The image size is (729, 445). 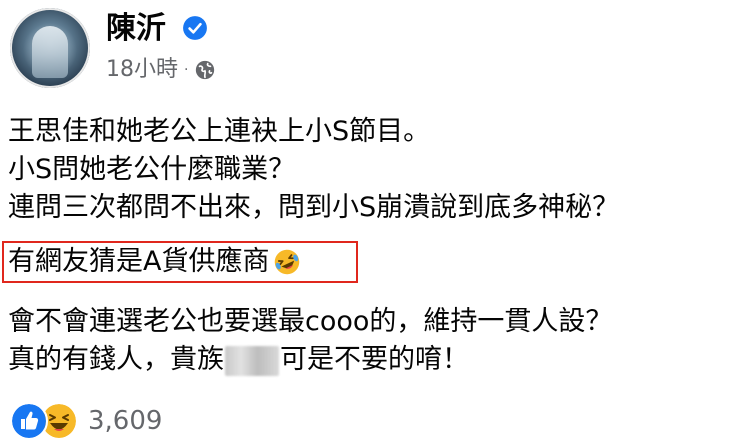 I want to click on post-text-line-3: 連問三次都問不出來，問到小S崩潰說到底多神秘？, so click(x=314, y=207).